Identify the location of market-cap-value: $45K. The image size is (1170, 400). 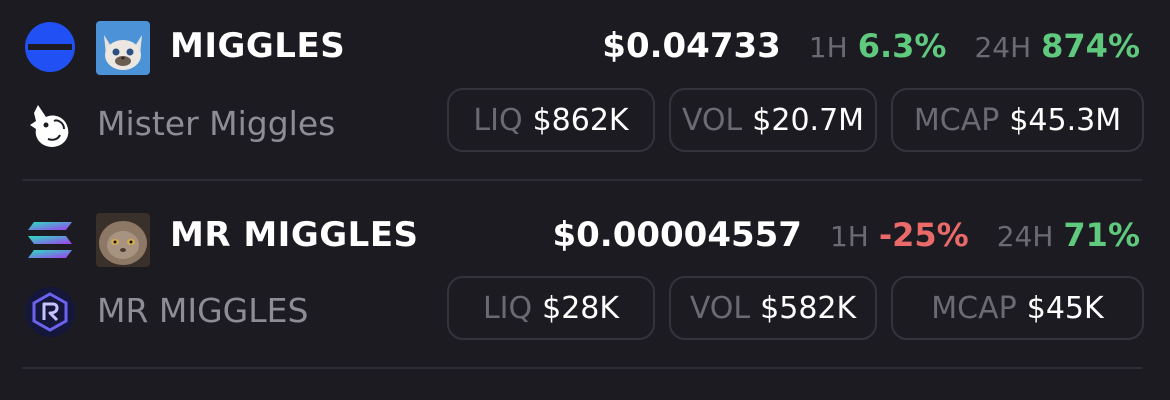
(1065, 308).